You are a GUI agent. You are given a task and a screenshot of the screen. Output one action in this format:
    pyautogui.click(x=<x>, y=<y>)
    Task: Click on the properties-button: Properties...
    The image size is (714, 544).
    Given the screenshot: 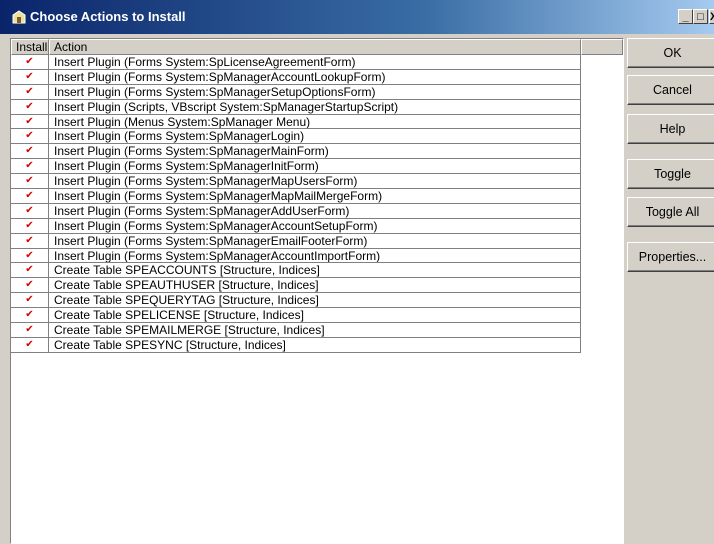 What is the action you would take?
    pyautogui.click(x=670, y=257)
    